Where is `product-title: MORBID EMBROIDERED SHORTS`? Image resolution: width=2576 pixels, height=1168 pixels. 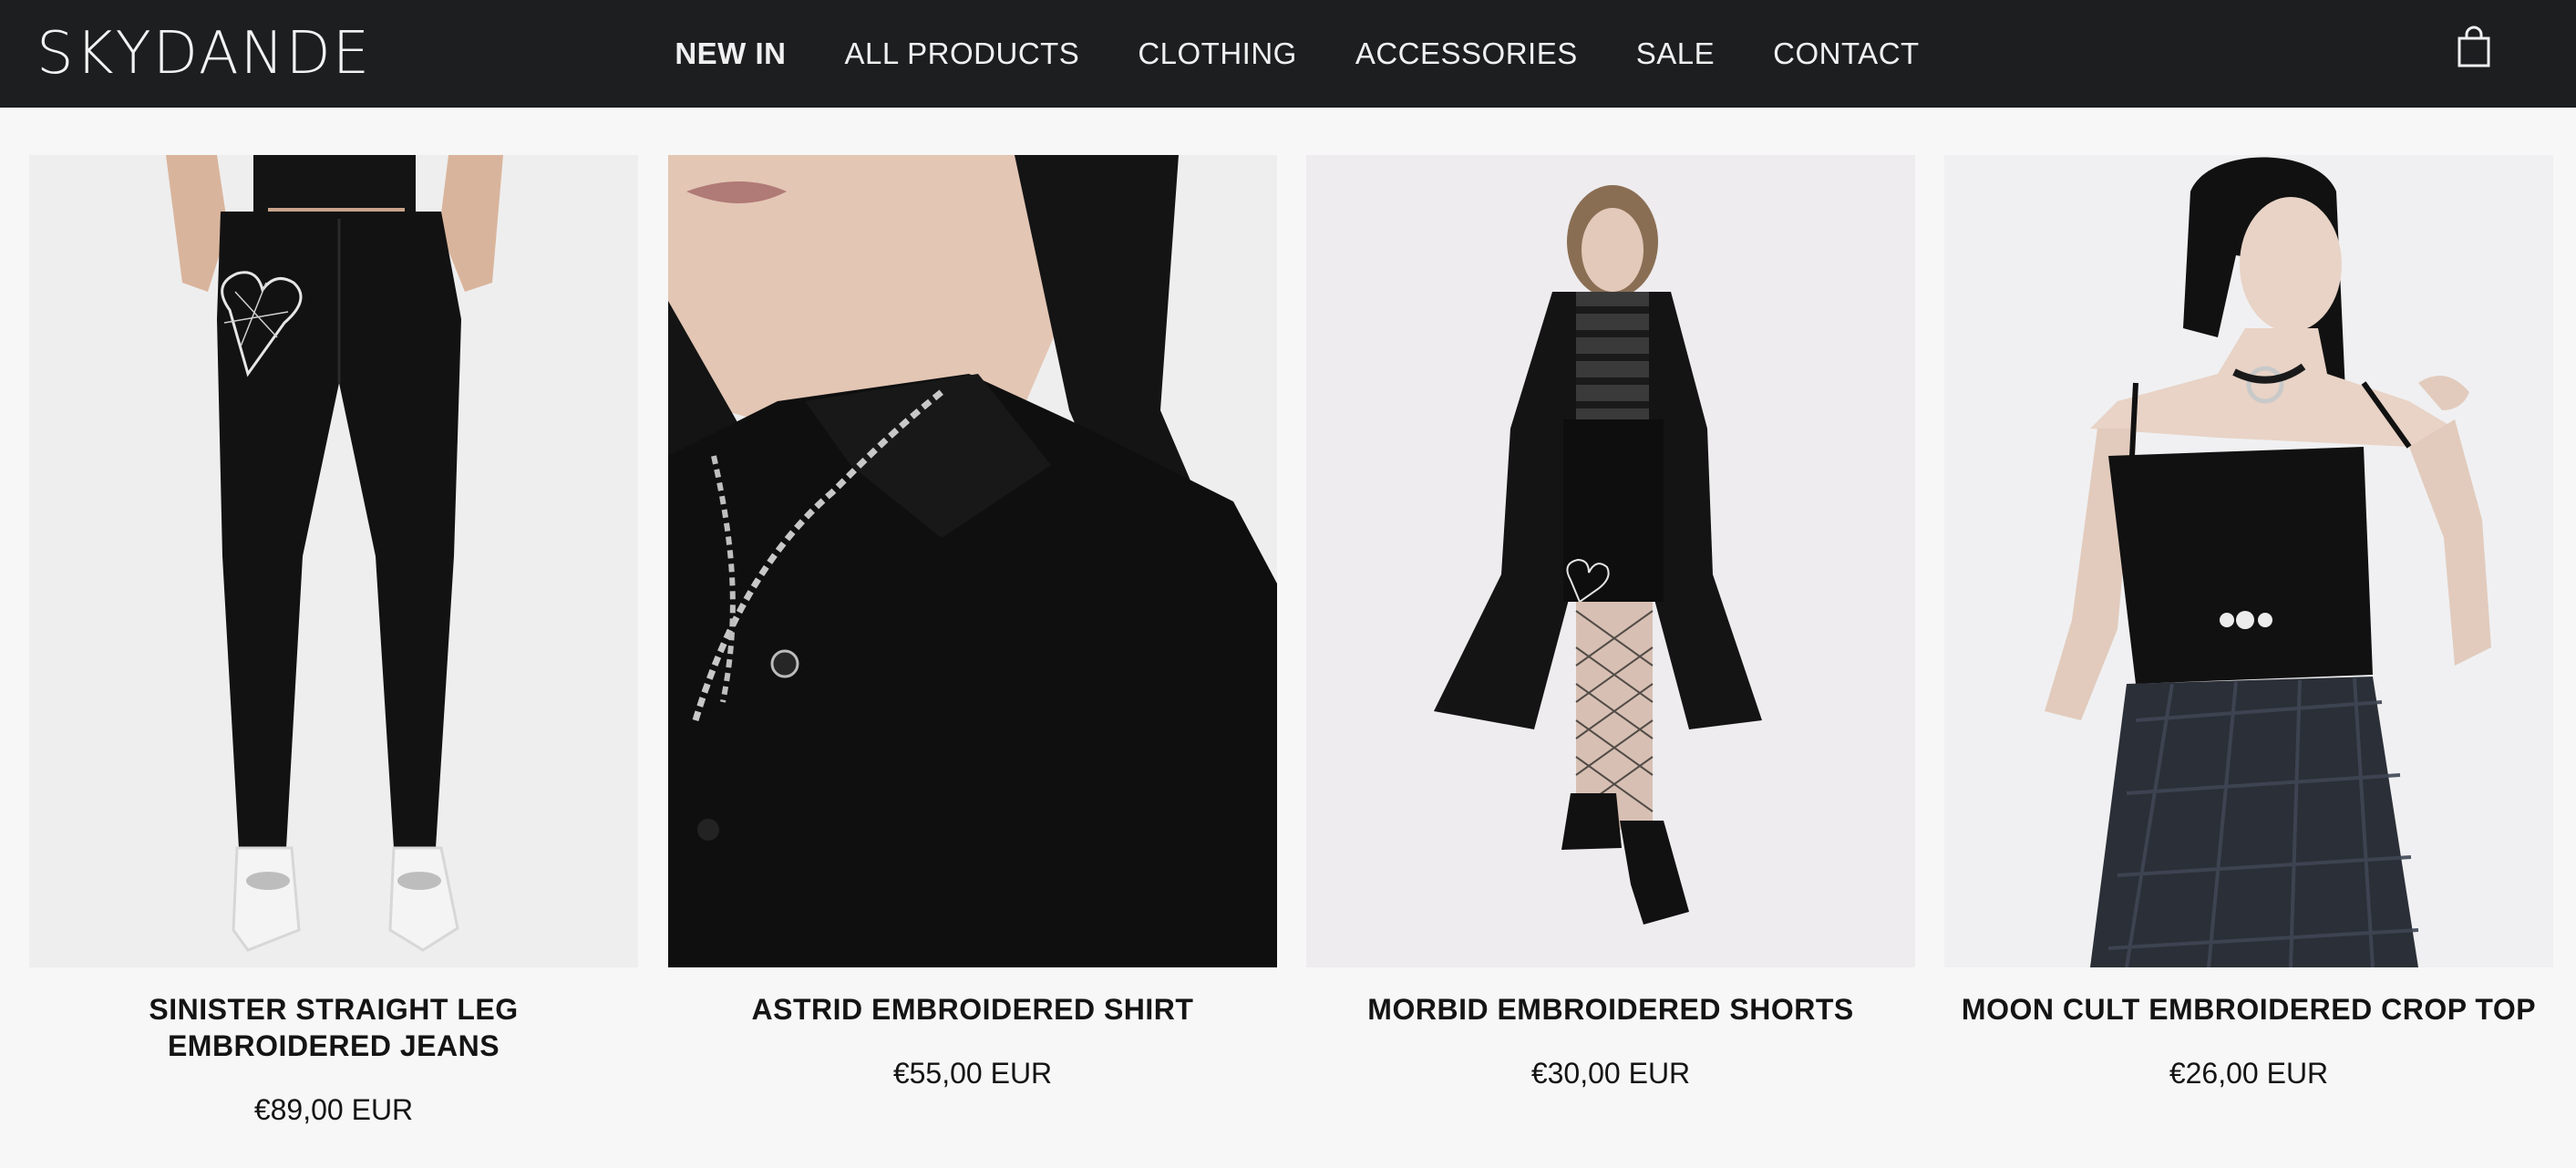
product-title: MORBID EMBROIDERED SHORTS is located at coordinates (1610, 1009).